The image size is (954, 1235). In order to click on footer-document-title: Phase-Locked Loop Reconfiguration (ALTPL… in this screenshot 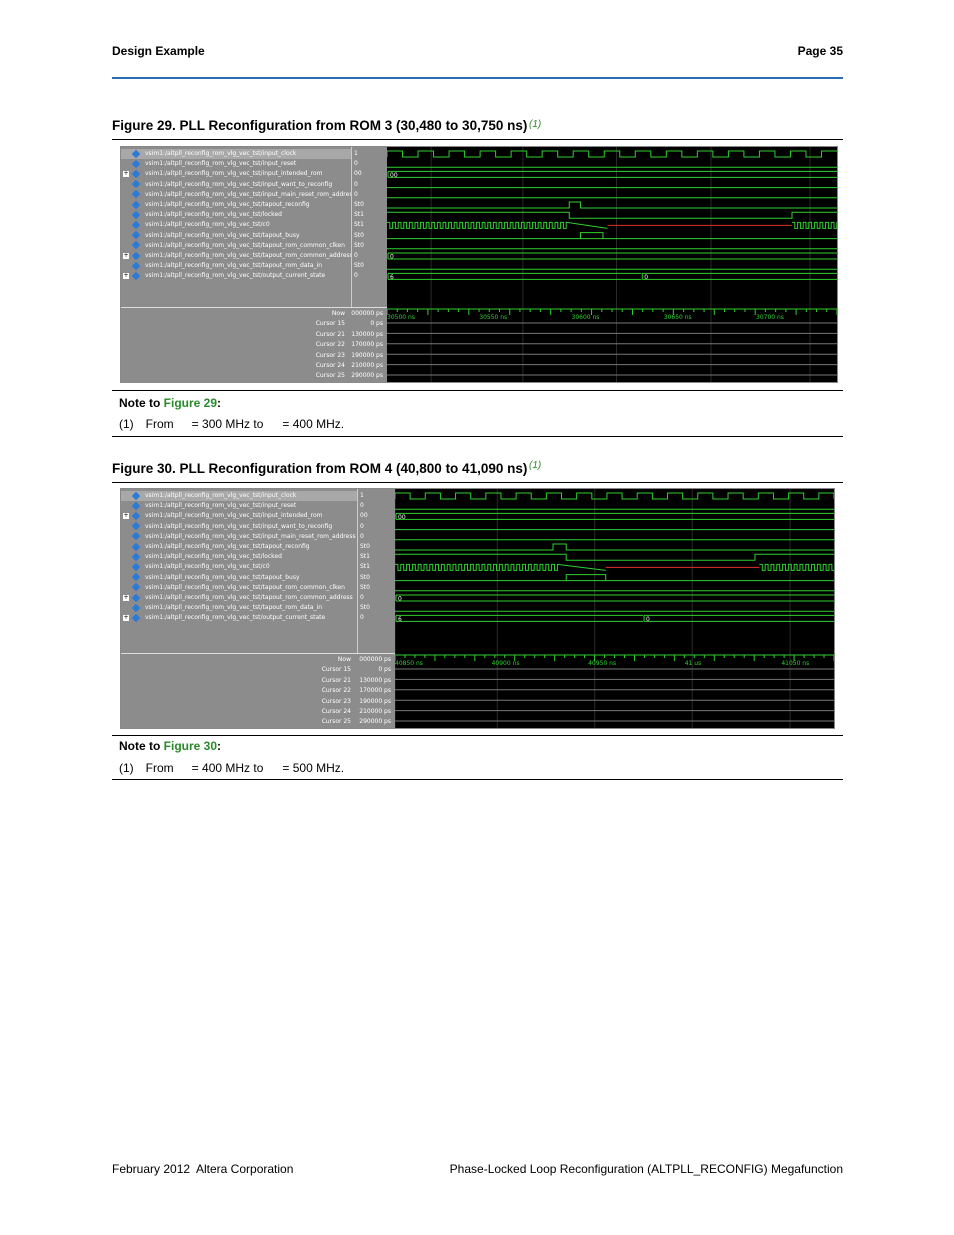, I will do `click(646, 1169)`.